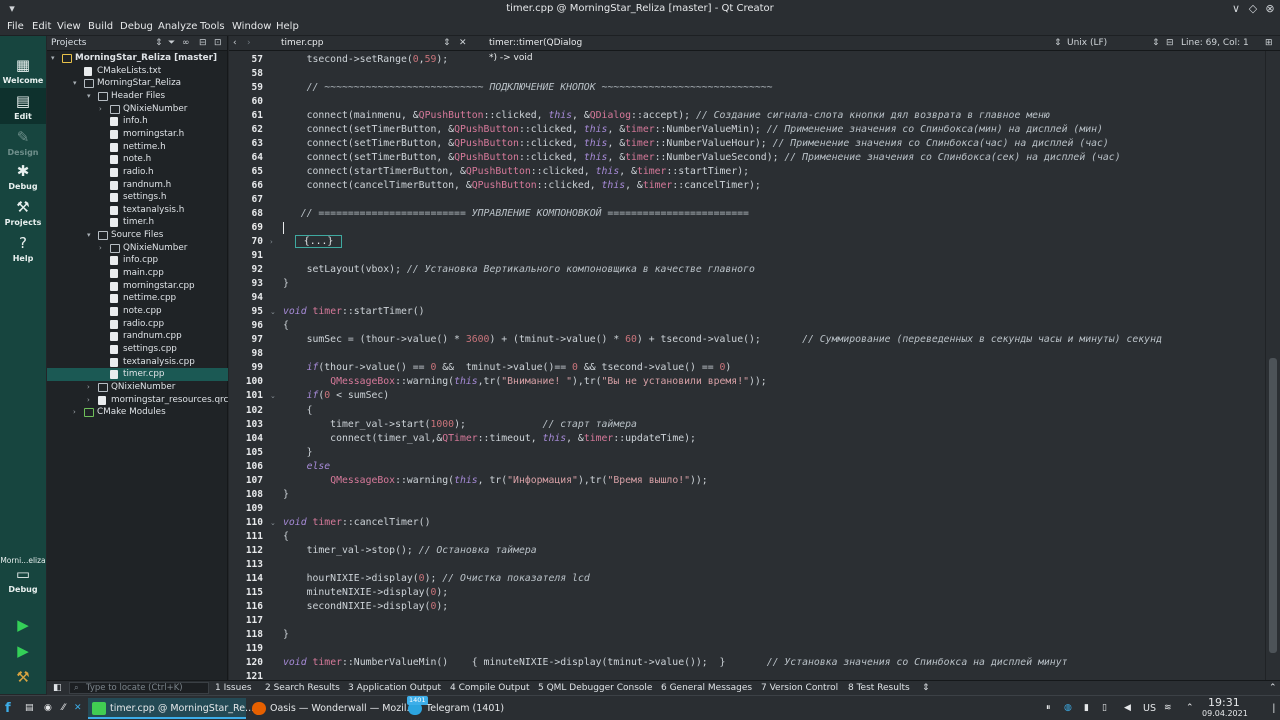 The height and width of the screenshot is (720, 1280). Describe the element at coordinates (78, 708) in the screenshot. I see `vscode-icon: ✕` at that location.